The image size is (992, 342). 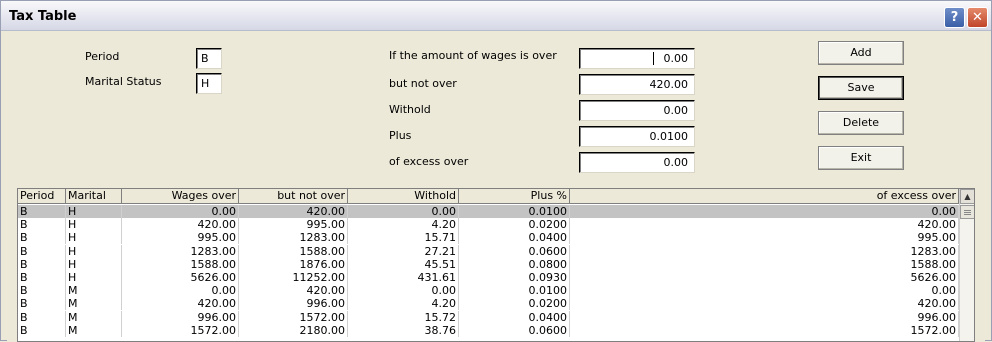 What do you see at coordinates (123, 81) in the screenshot?
I see `marital-status-label: Marital Status` at bounding box center [123, 81].